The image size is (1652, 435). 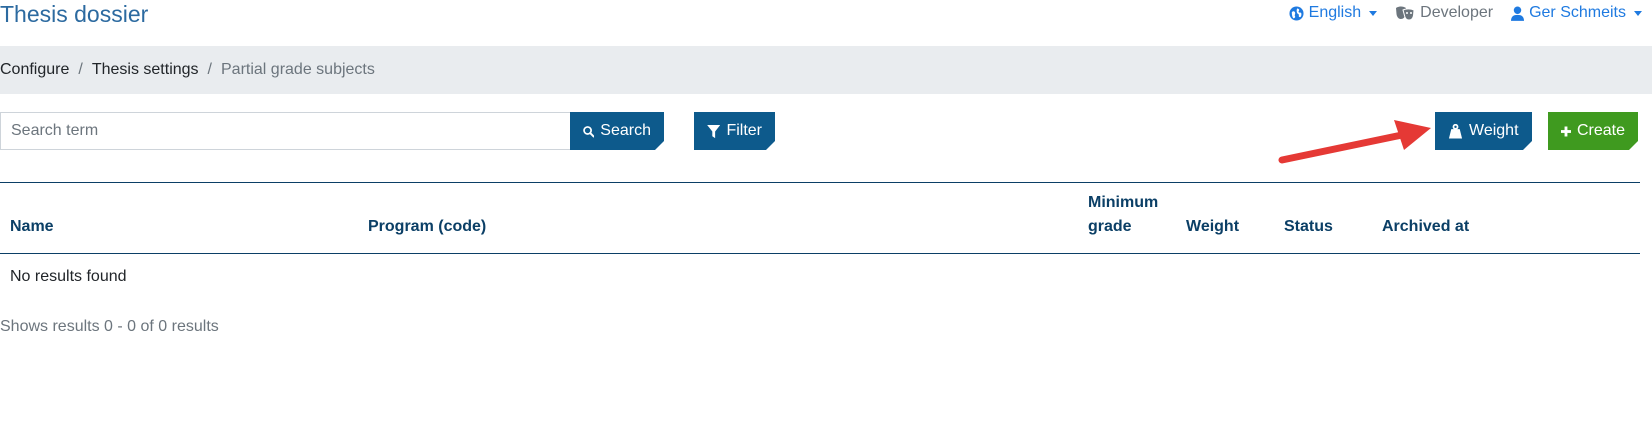 I want to click on column-header-name: Name, so click(x=179, y=218).